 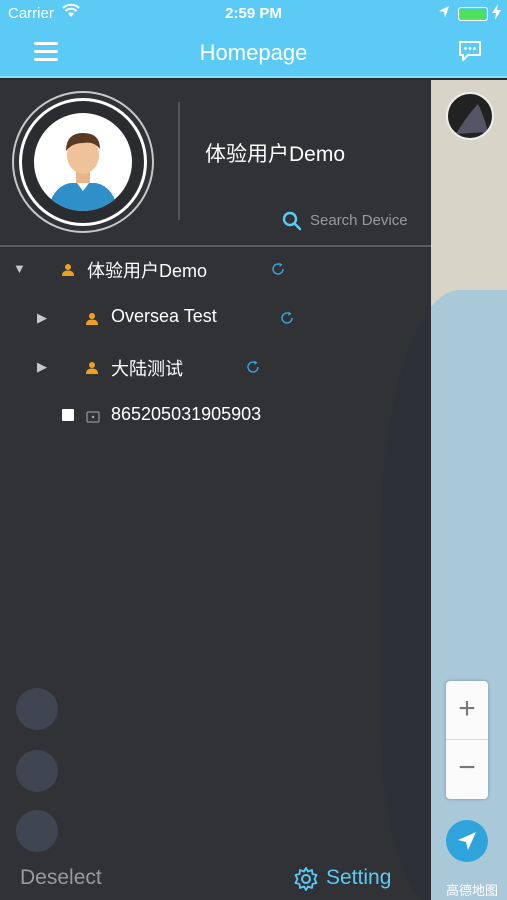 I want to click on device-checkbox, so click(x=68, y=415).